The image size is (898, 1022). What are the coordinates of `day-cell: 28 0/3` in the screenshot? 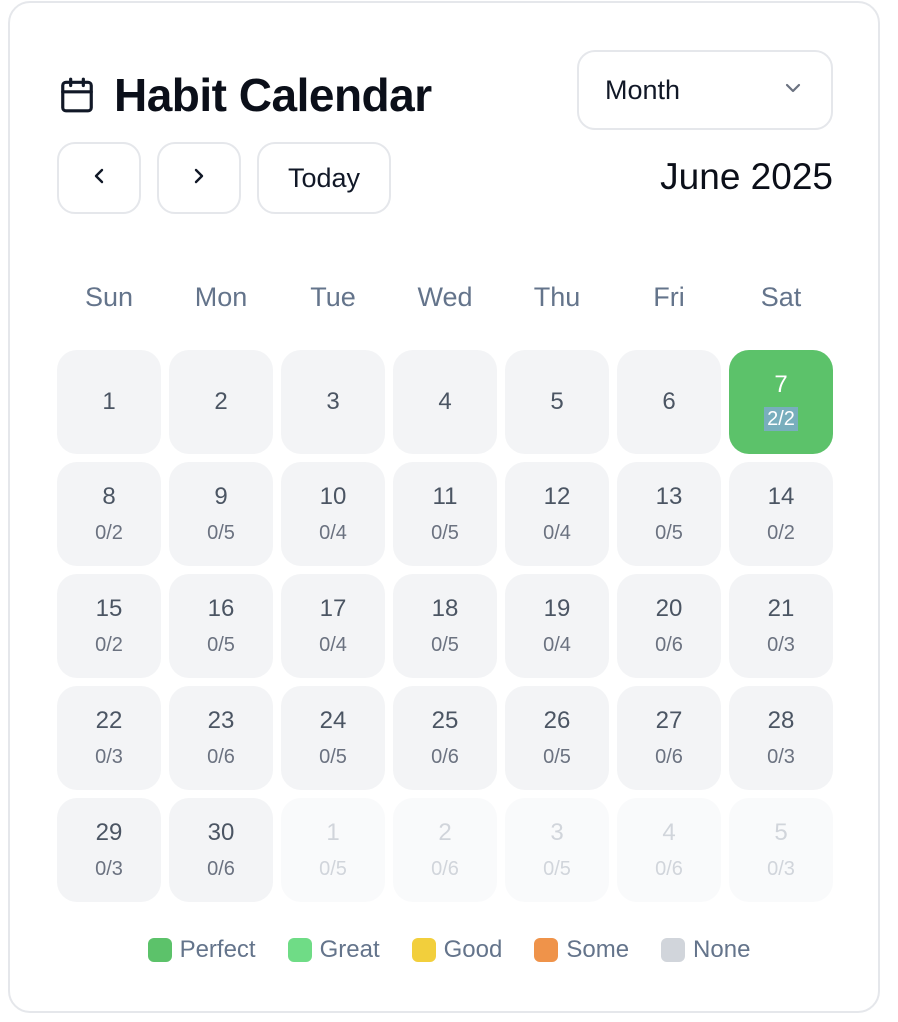 It's located at (781, 738).